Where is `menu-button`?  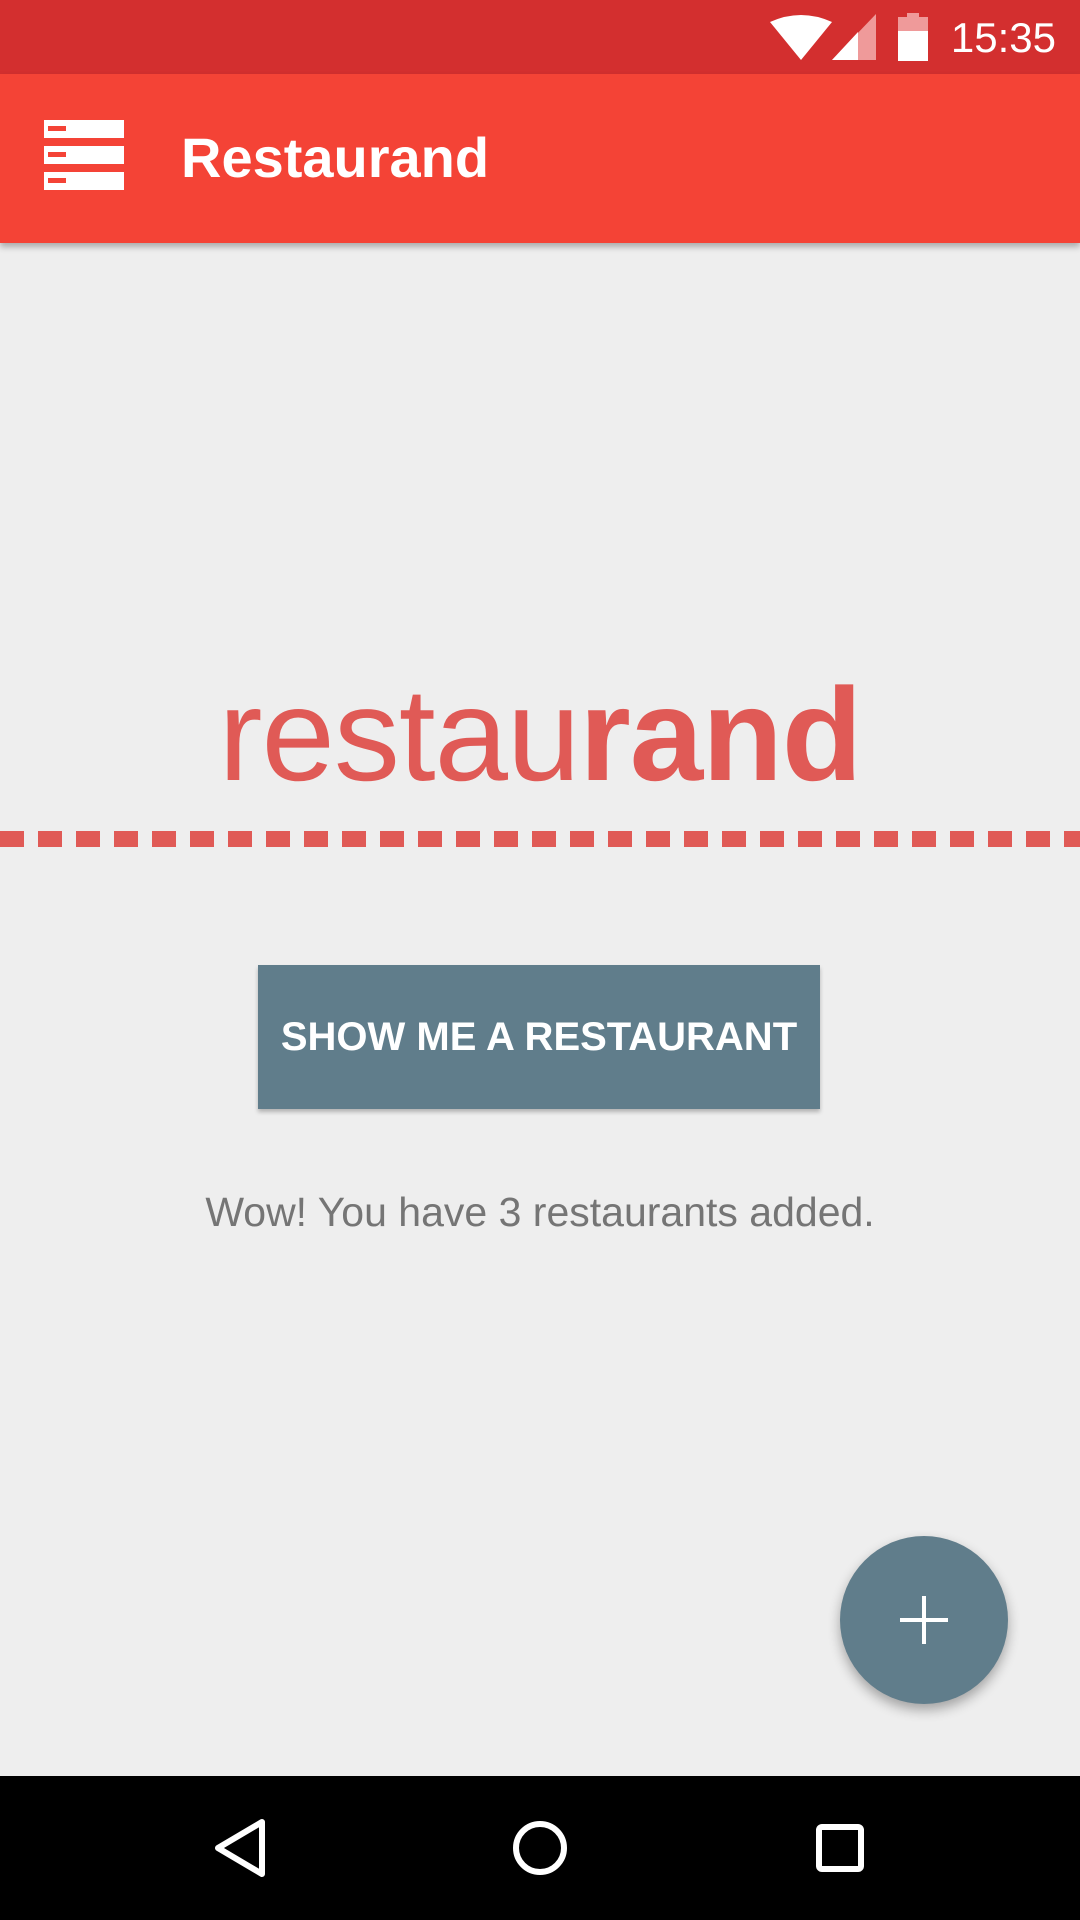
menu-button is located at coordinates (83, 158).